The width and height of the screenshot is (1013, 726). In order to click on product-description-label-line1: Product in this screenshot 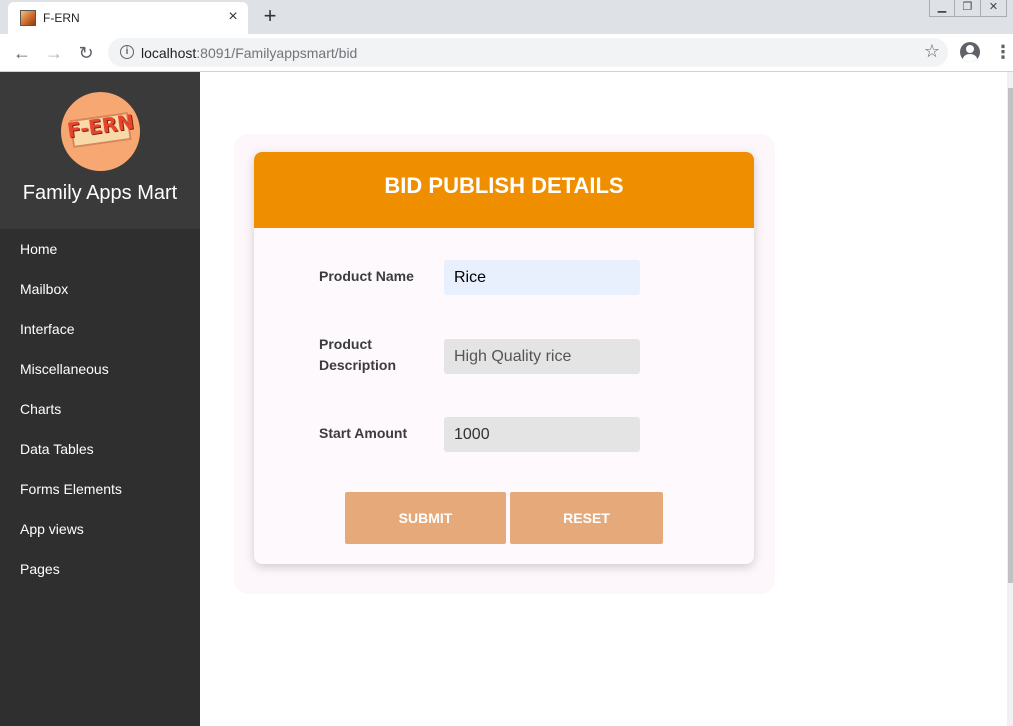, I will do `click(345, 344)`.